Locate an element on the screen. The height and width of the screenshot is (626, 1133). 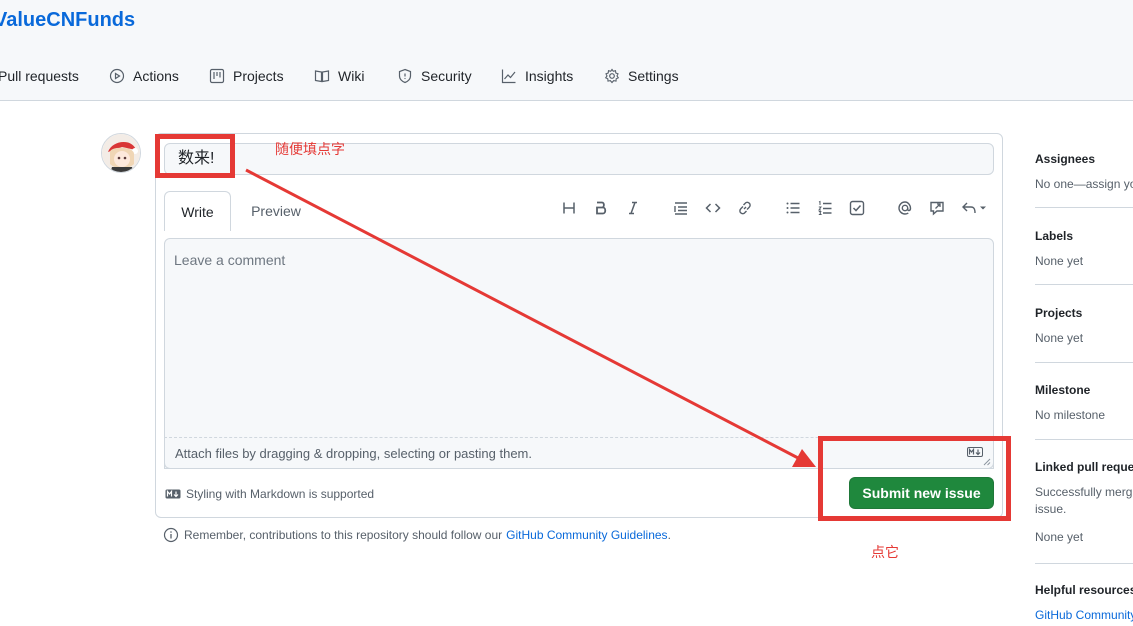
sidebar-helpful-resources: Helpful resources GitHub Community is located at coordinates (1084, 603).